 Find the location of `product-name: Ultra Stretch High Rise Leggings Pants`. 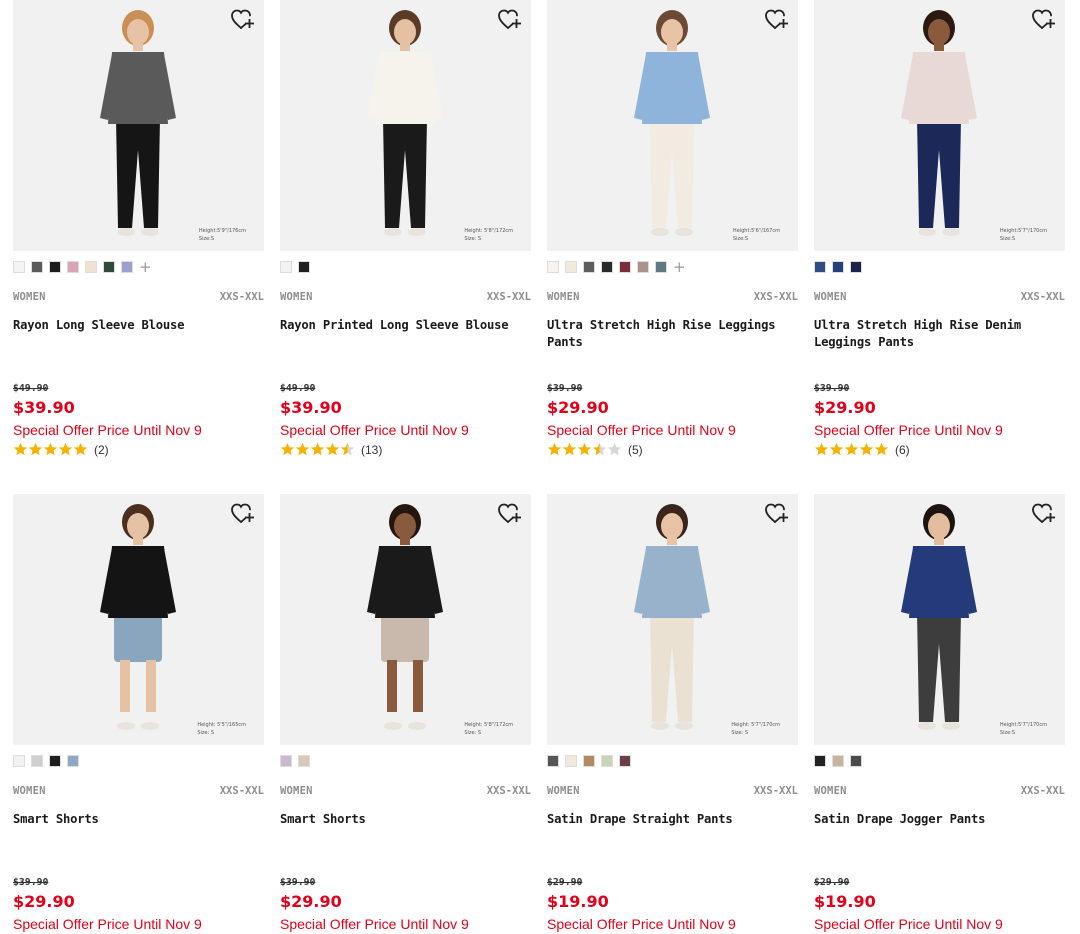

product-name: Ultra Stretch High Rise Leggings Pants is located at coordinates (672, 334).